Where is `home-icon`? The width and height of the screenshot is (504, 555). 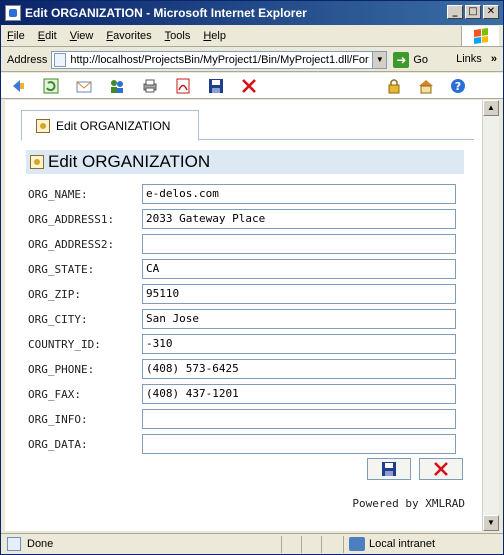
home-icon is located at coordinates (426, 86).